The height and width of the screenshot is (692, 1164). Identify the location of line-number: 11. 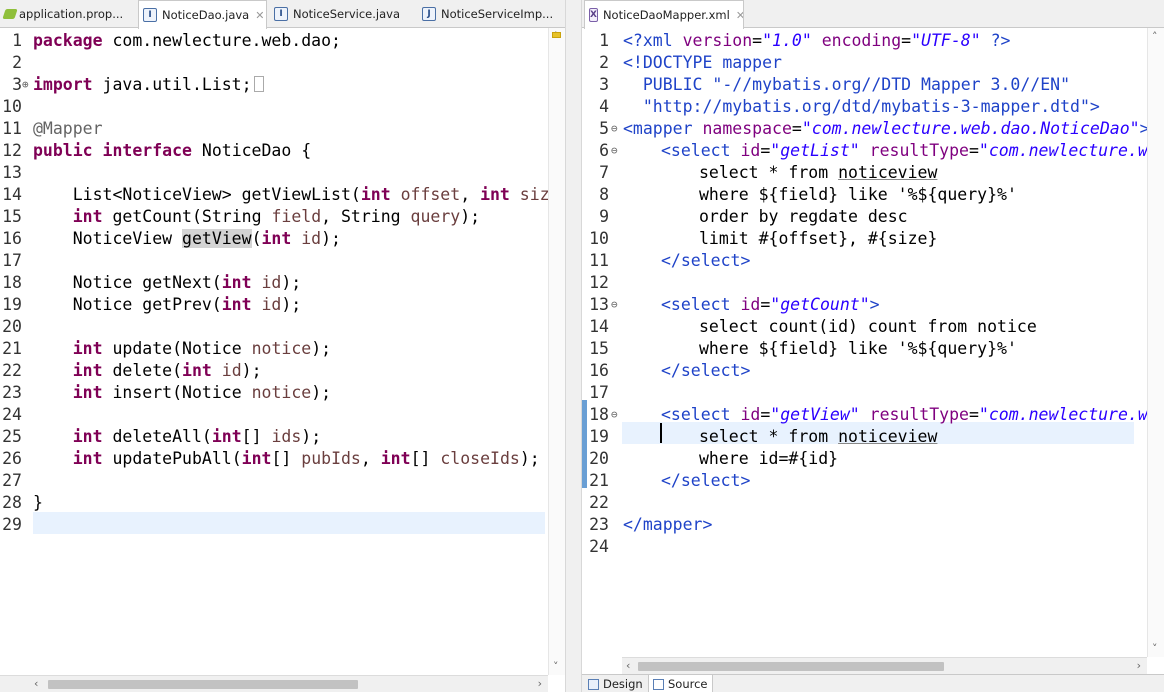
(599, 260).